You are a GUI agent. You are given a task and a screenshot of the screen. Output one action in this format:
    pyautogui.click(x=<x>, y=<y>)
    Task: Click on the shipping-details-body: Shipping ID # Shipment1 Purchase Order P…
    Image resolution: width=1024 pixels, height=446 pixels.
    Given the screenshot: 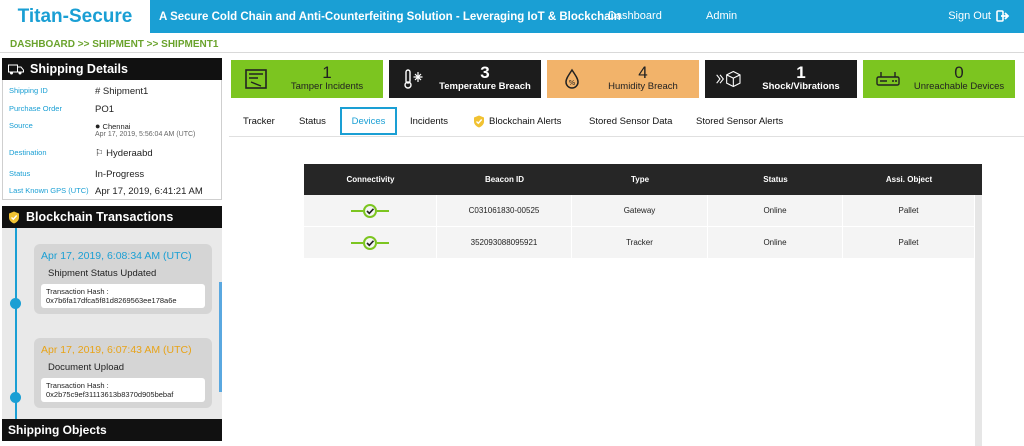 What is the action you would take?
    pyautogui.click(x=112, y=140)
    